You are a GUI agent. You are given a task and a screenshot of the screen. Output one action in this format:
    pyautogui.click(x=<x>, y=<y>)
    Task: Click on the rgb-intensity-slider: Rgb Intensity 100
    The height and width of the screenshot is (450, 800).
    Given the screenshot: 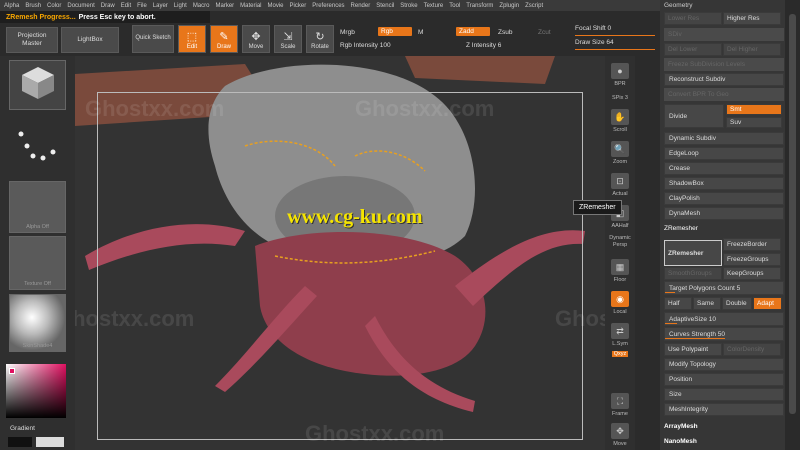 What is the action you would take?
    pyautogui.click(x=365, y=45)
    